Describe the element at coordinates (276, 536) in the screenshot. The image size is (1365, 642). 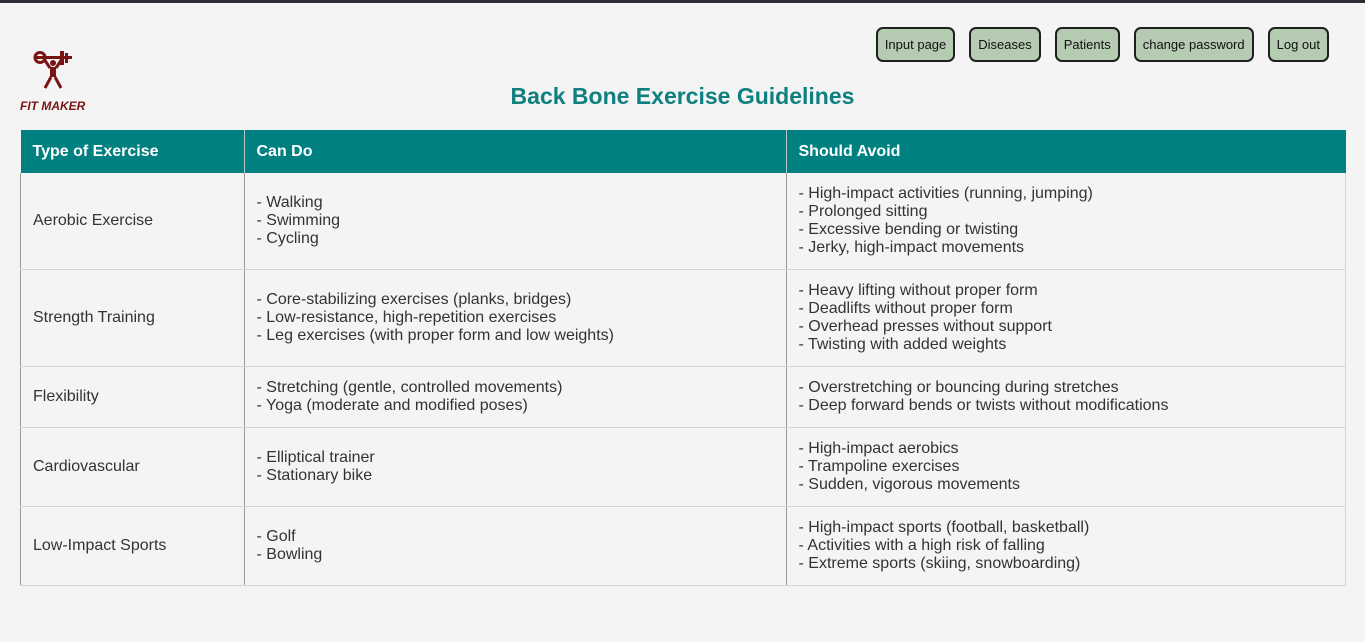
I see `can-do-item: - Golf` at that location.